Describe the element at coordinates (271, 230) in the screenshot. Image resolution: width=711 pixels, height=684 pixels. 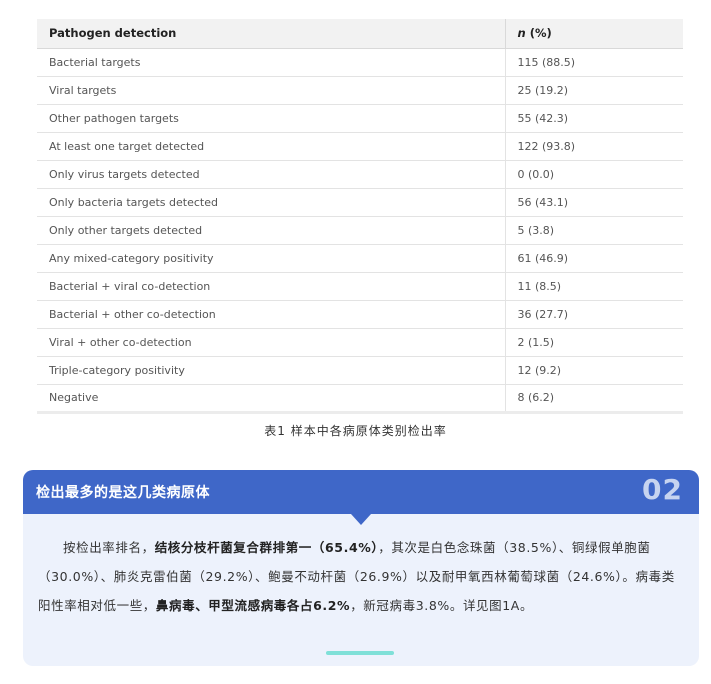
I see `row-label-cell: Only other targets detected` at that location.